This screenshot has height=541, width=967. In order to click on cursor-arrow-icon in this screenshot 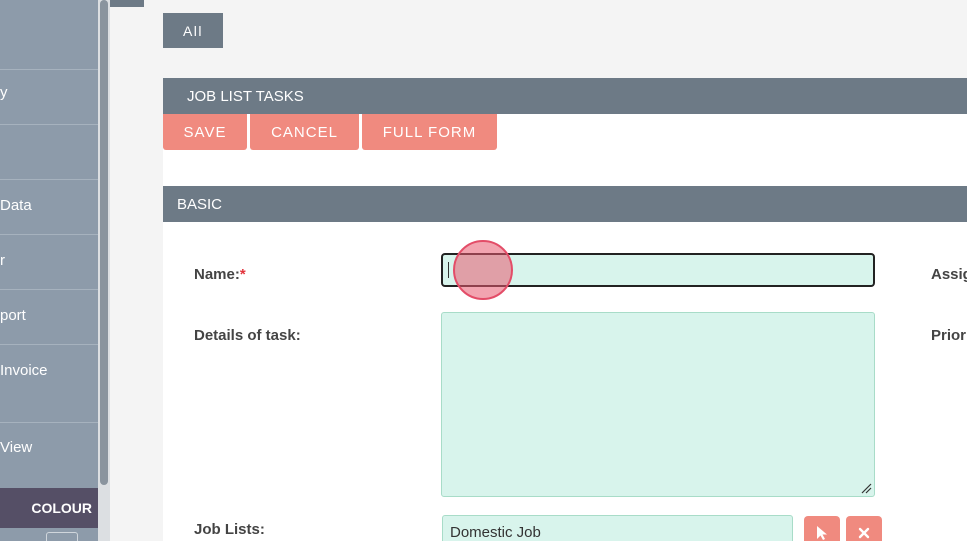, I will do `click(822, 533)`.